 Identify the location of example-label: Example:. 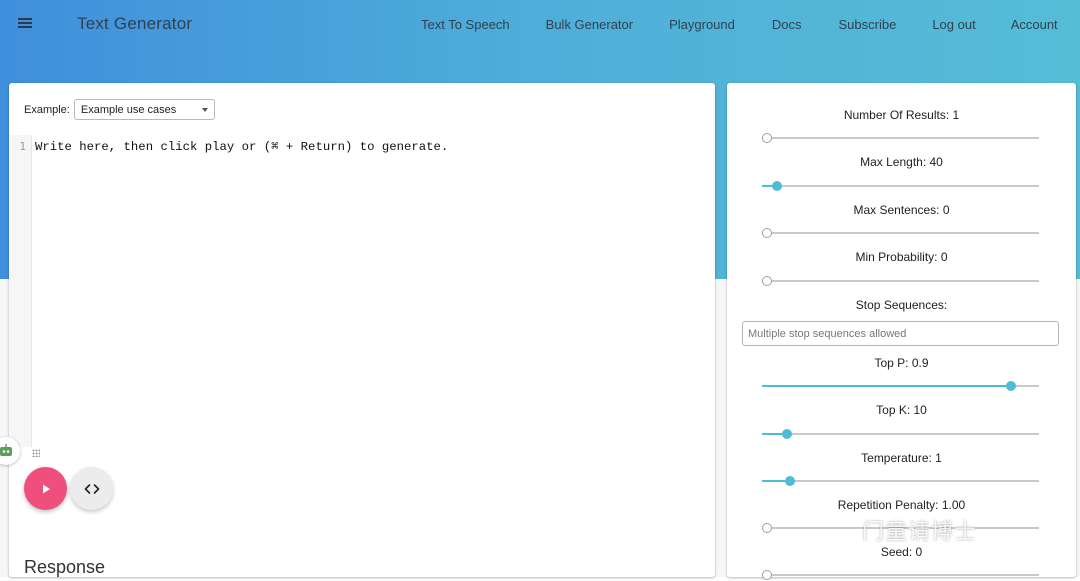
(47, 109).